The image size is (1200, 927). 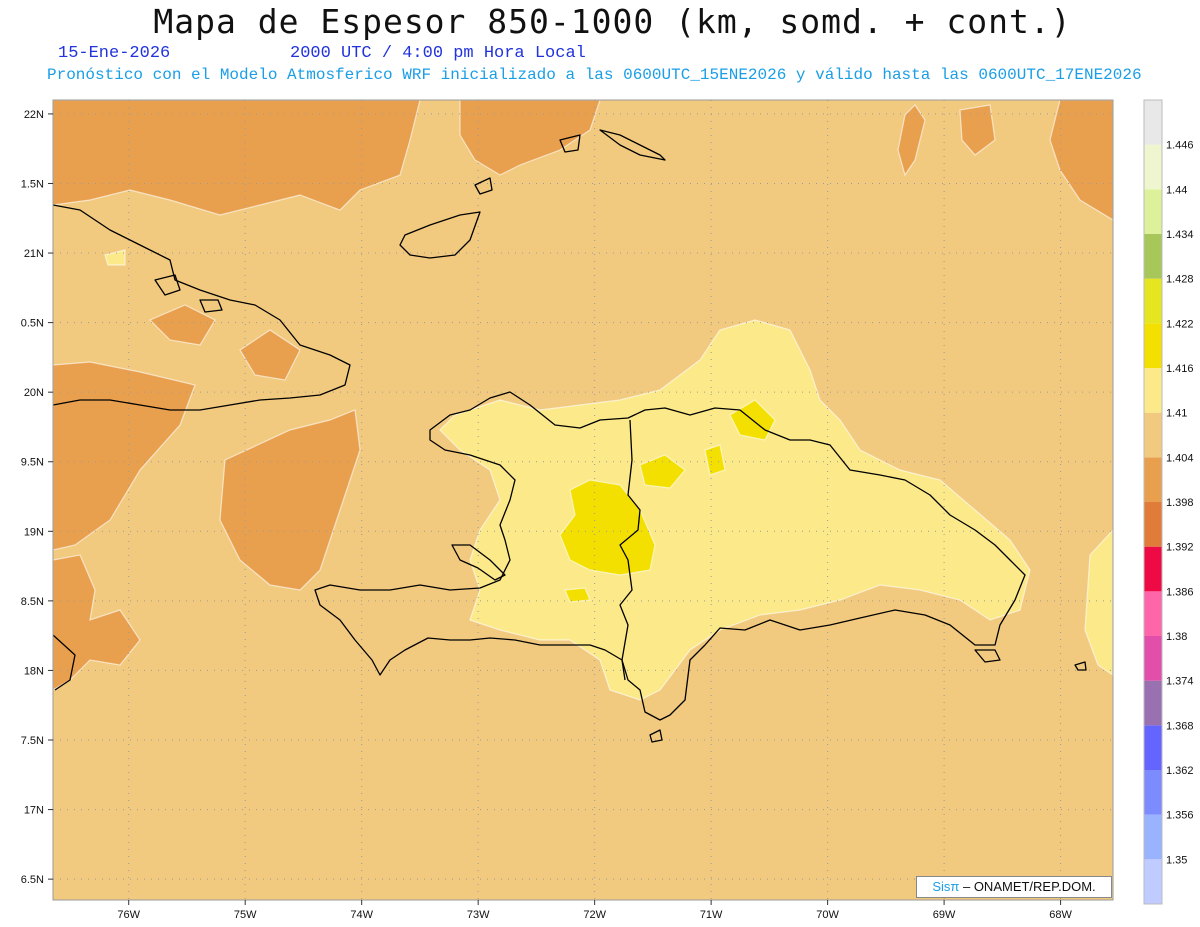 What do you see at coordinates (1180, 458) in the screenshot?
I see `colorbar-label: 1.404` at bounding box center [1180, 458].